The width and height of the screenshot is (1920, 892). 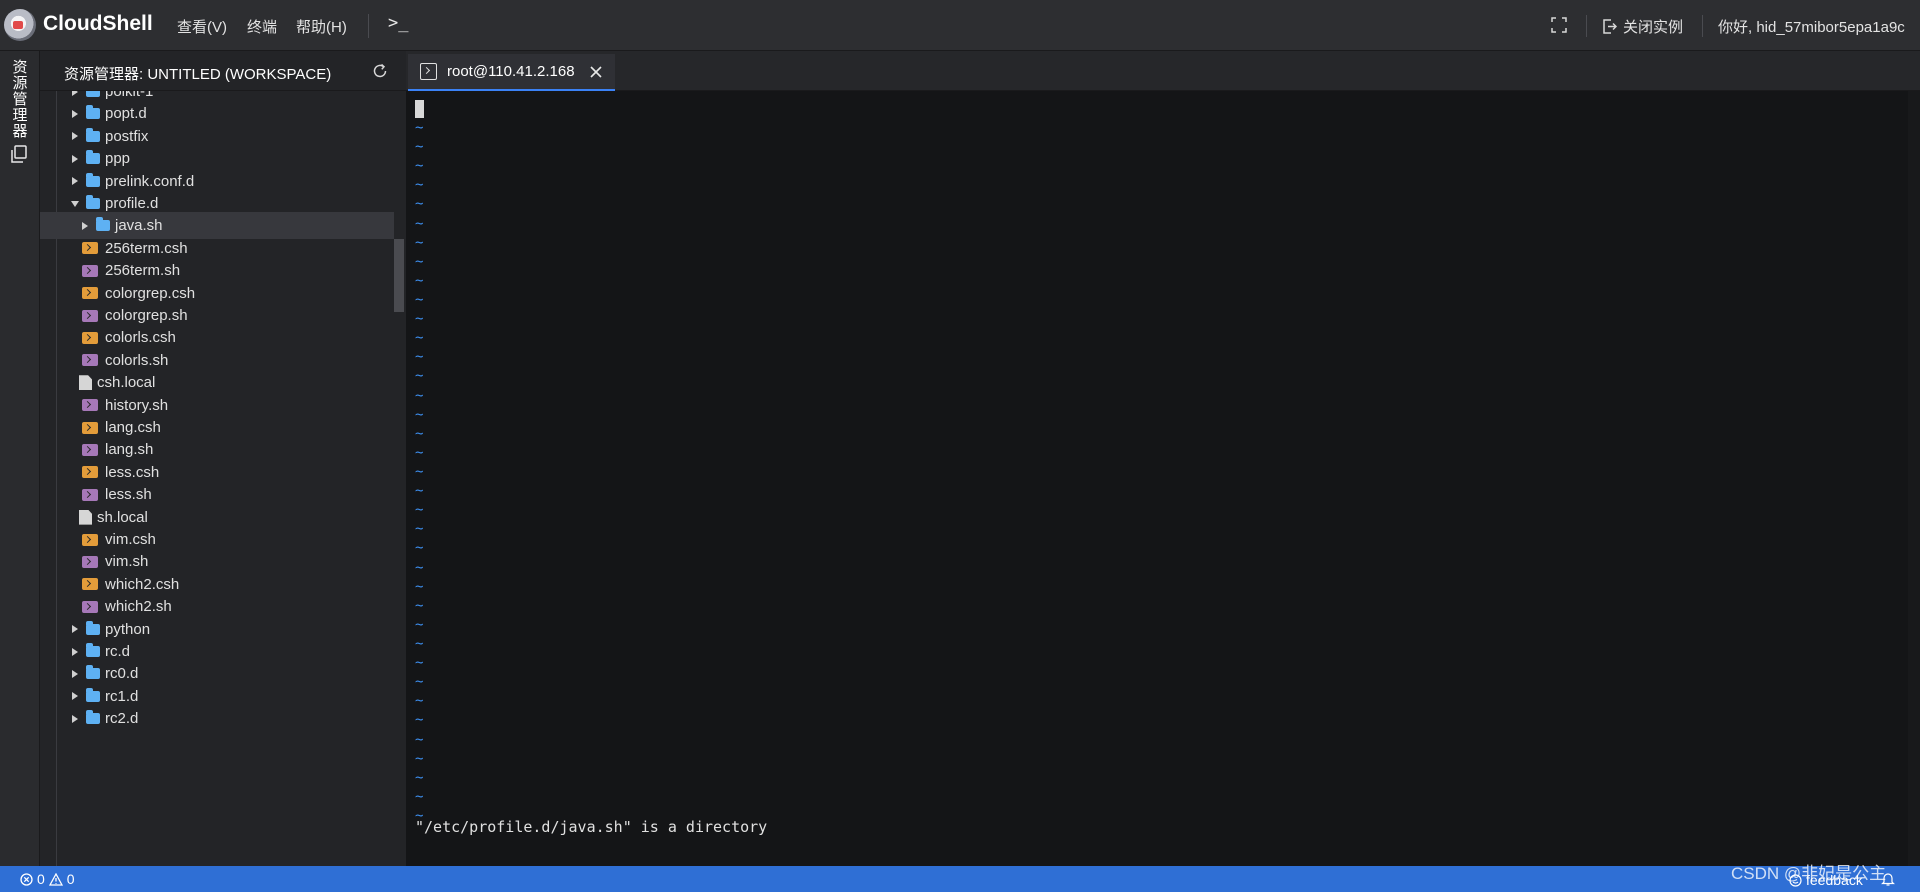 I want to click on activity-explorer-tab: 资源管理器, so click(x=19, y=114).